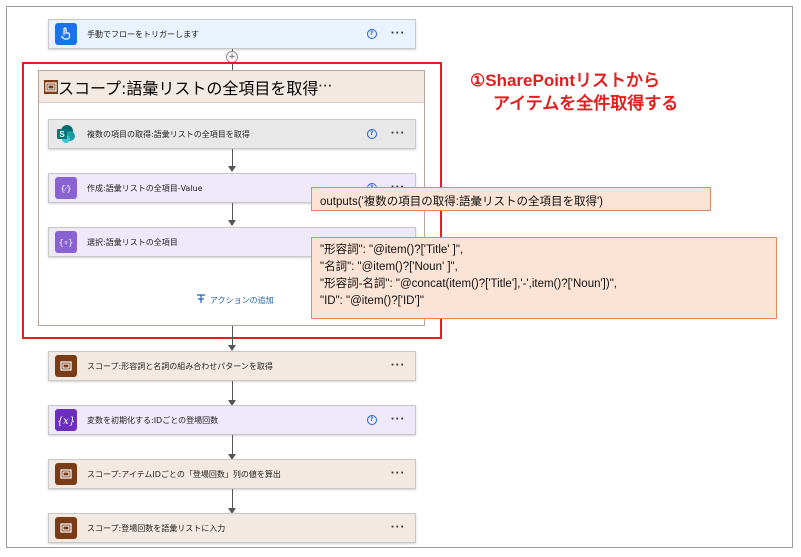 The height and width of the screenshot is (557, 801). I want to click on mapping-line: "名詞": "@item()?['Noun' ]",, so click(389, 267).